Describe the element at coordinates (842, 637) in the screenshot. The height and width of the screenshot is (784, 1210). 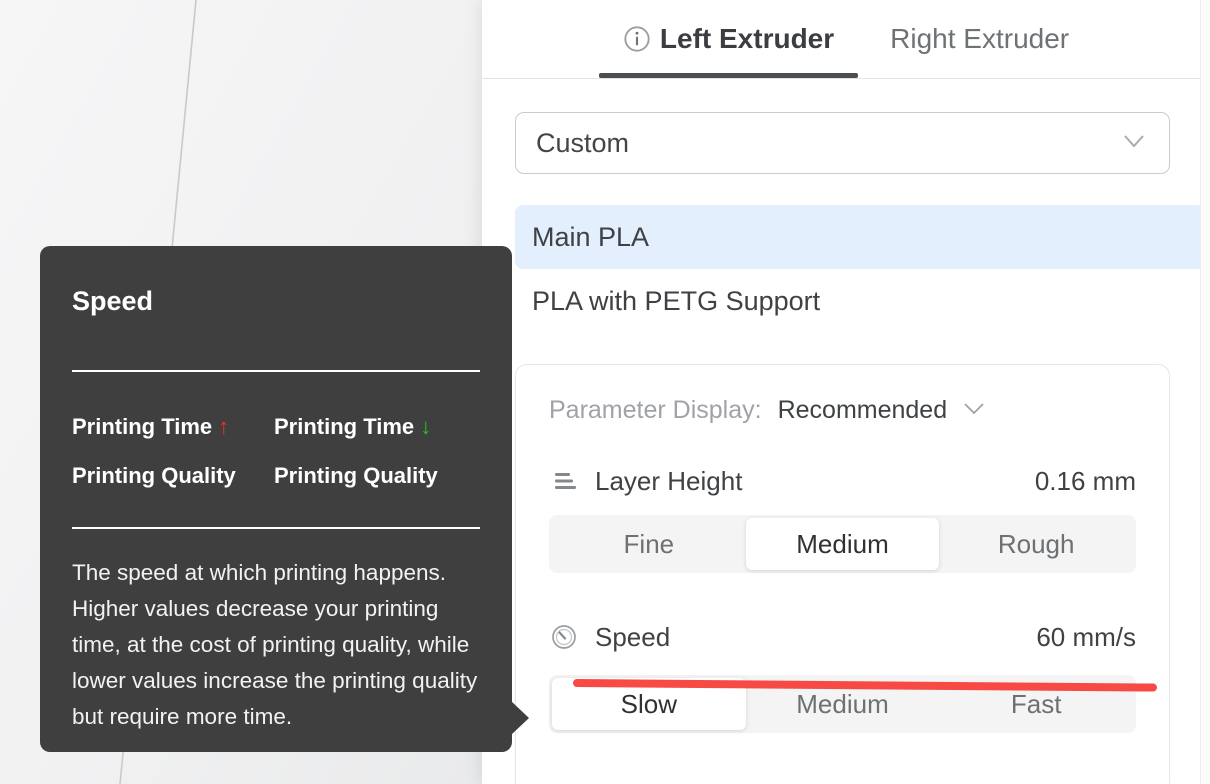
I see `setting-row-speed: Speed 60 mm/s` at that location.